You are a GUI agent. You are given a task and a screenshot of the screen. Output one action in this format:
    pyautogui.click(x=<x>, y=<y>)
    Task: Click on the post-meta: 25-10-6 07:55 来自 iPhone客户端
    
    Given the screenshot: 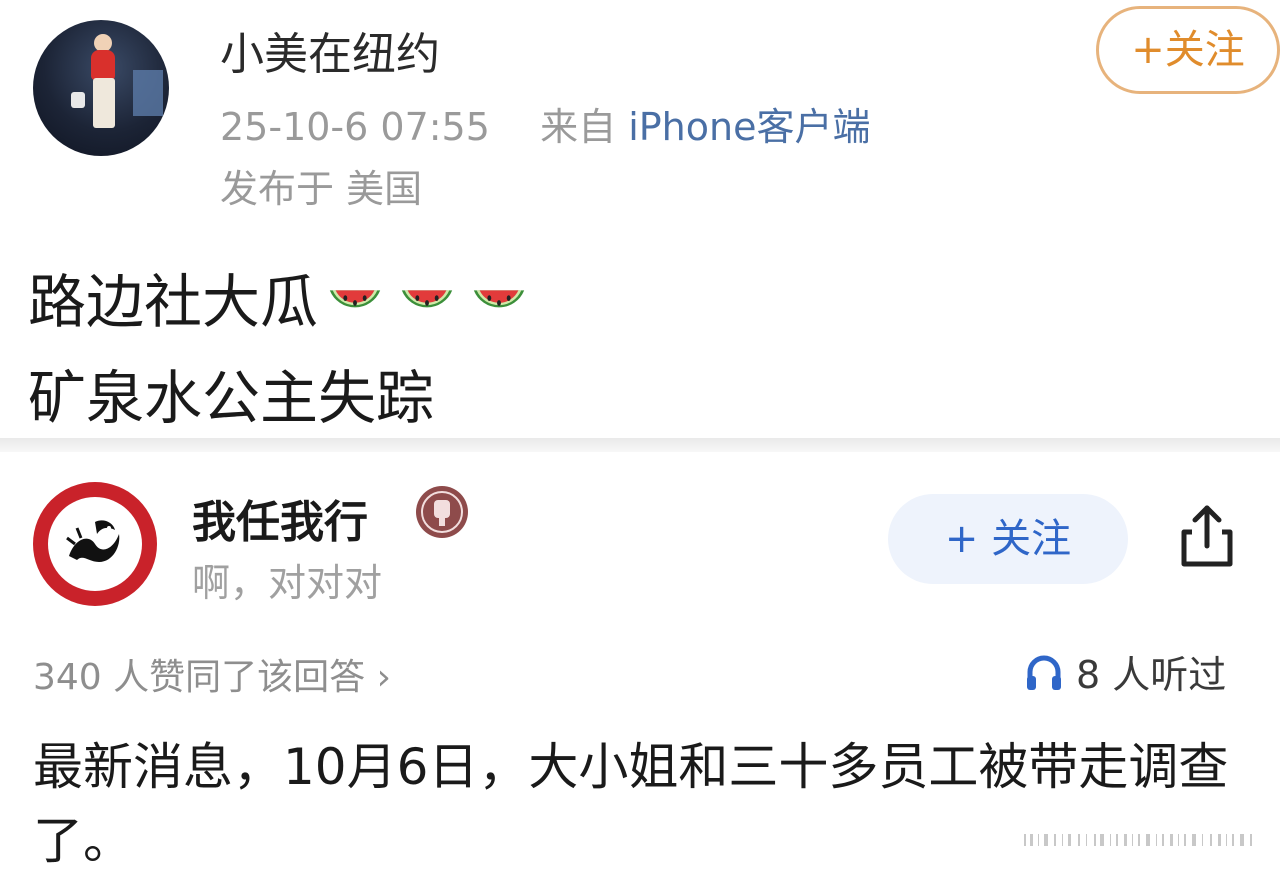 What is the action you would take?
    pyautogui.click(x=545, y=123)
    